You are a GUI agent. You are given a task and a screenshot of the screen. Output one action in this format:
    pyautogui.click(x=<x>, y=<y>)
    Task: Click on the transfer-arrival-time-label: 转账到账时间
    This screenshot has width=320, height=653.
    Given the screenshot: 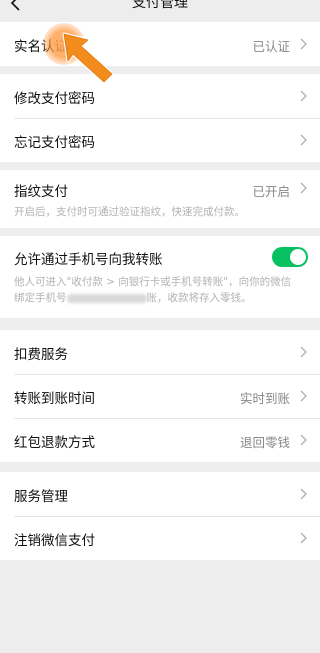 What is the action you would take?
    pyautogui.click(x=54, y=399)
    